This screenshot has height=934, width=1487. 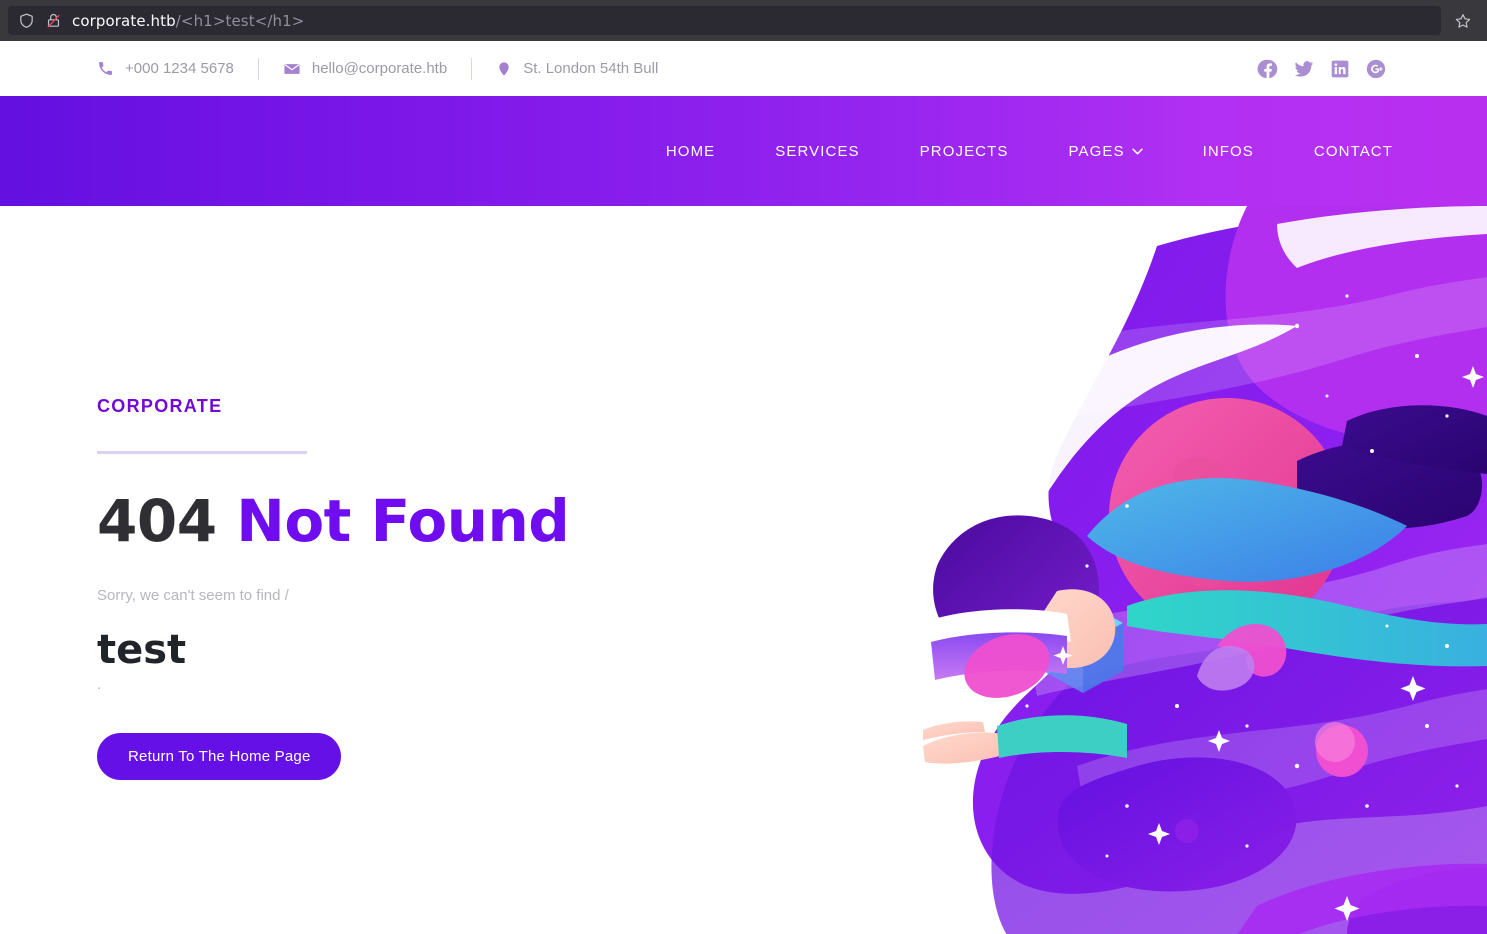 I want to click on shield-icon, so click(x=26, y=20).